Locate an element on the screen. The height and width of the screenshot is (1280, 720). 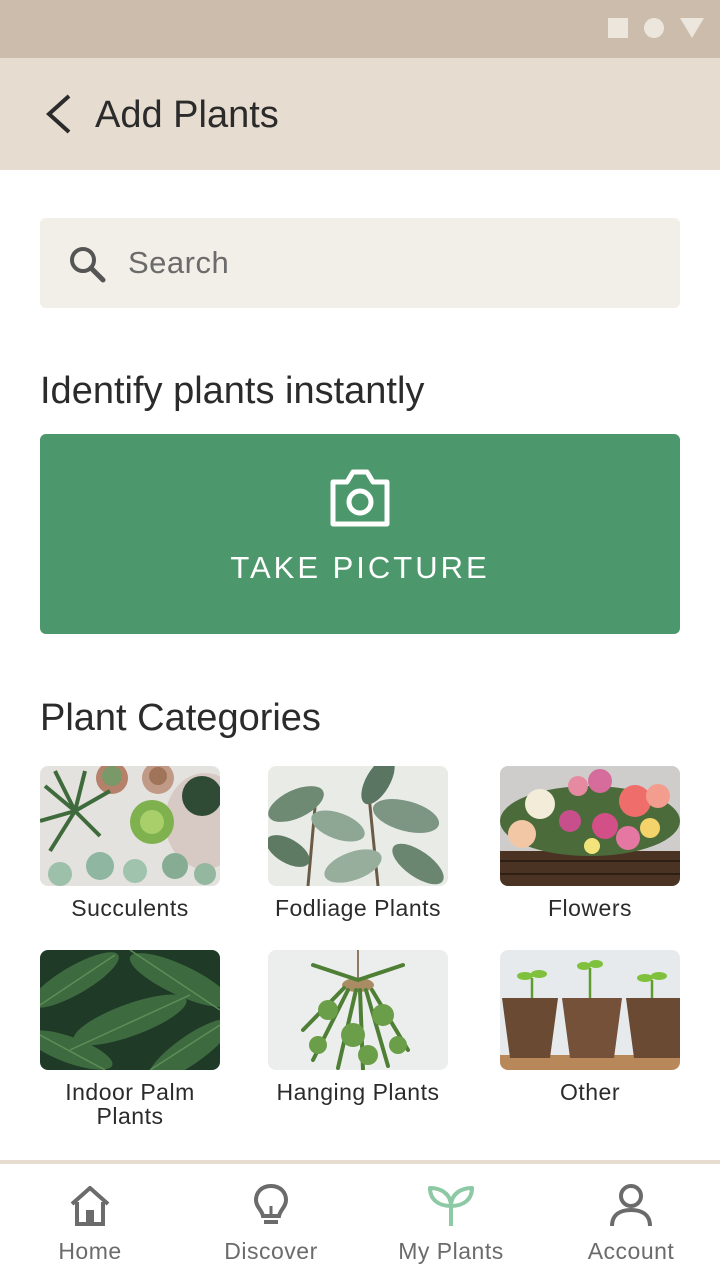
bottom-navigation: Home Discover My Plants Account is located at coordinates (360, 1220).